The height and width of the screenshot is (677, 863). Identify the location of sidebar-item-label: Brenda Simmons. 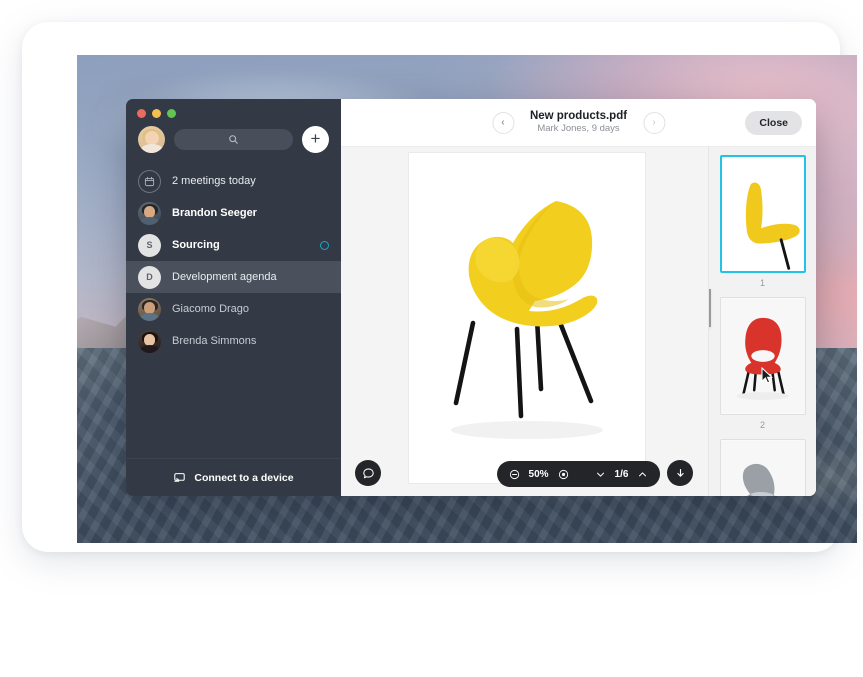
(214, 341).